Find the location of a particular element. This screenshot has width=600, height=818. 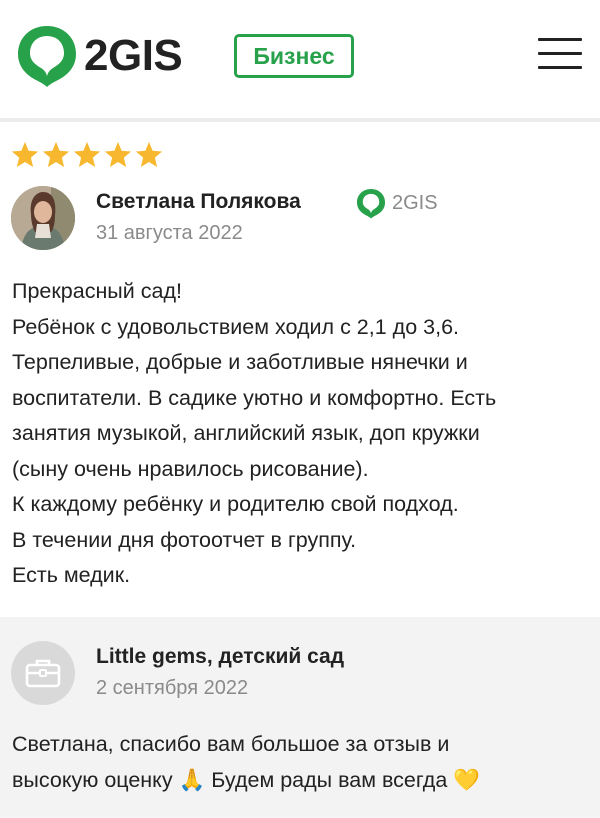

briefcase-icon is located at coordinates (43, 673).